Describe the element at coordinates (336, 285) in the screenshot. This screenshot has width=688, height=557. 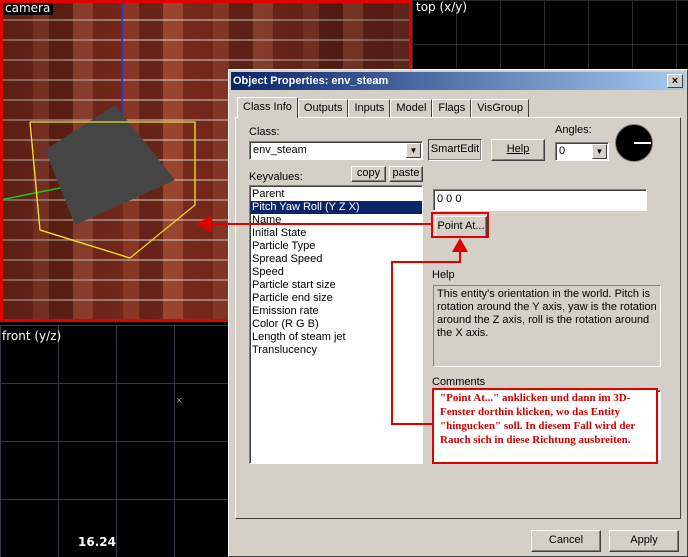
I see `keyvalue-item: Particle start size` at that location.